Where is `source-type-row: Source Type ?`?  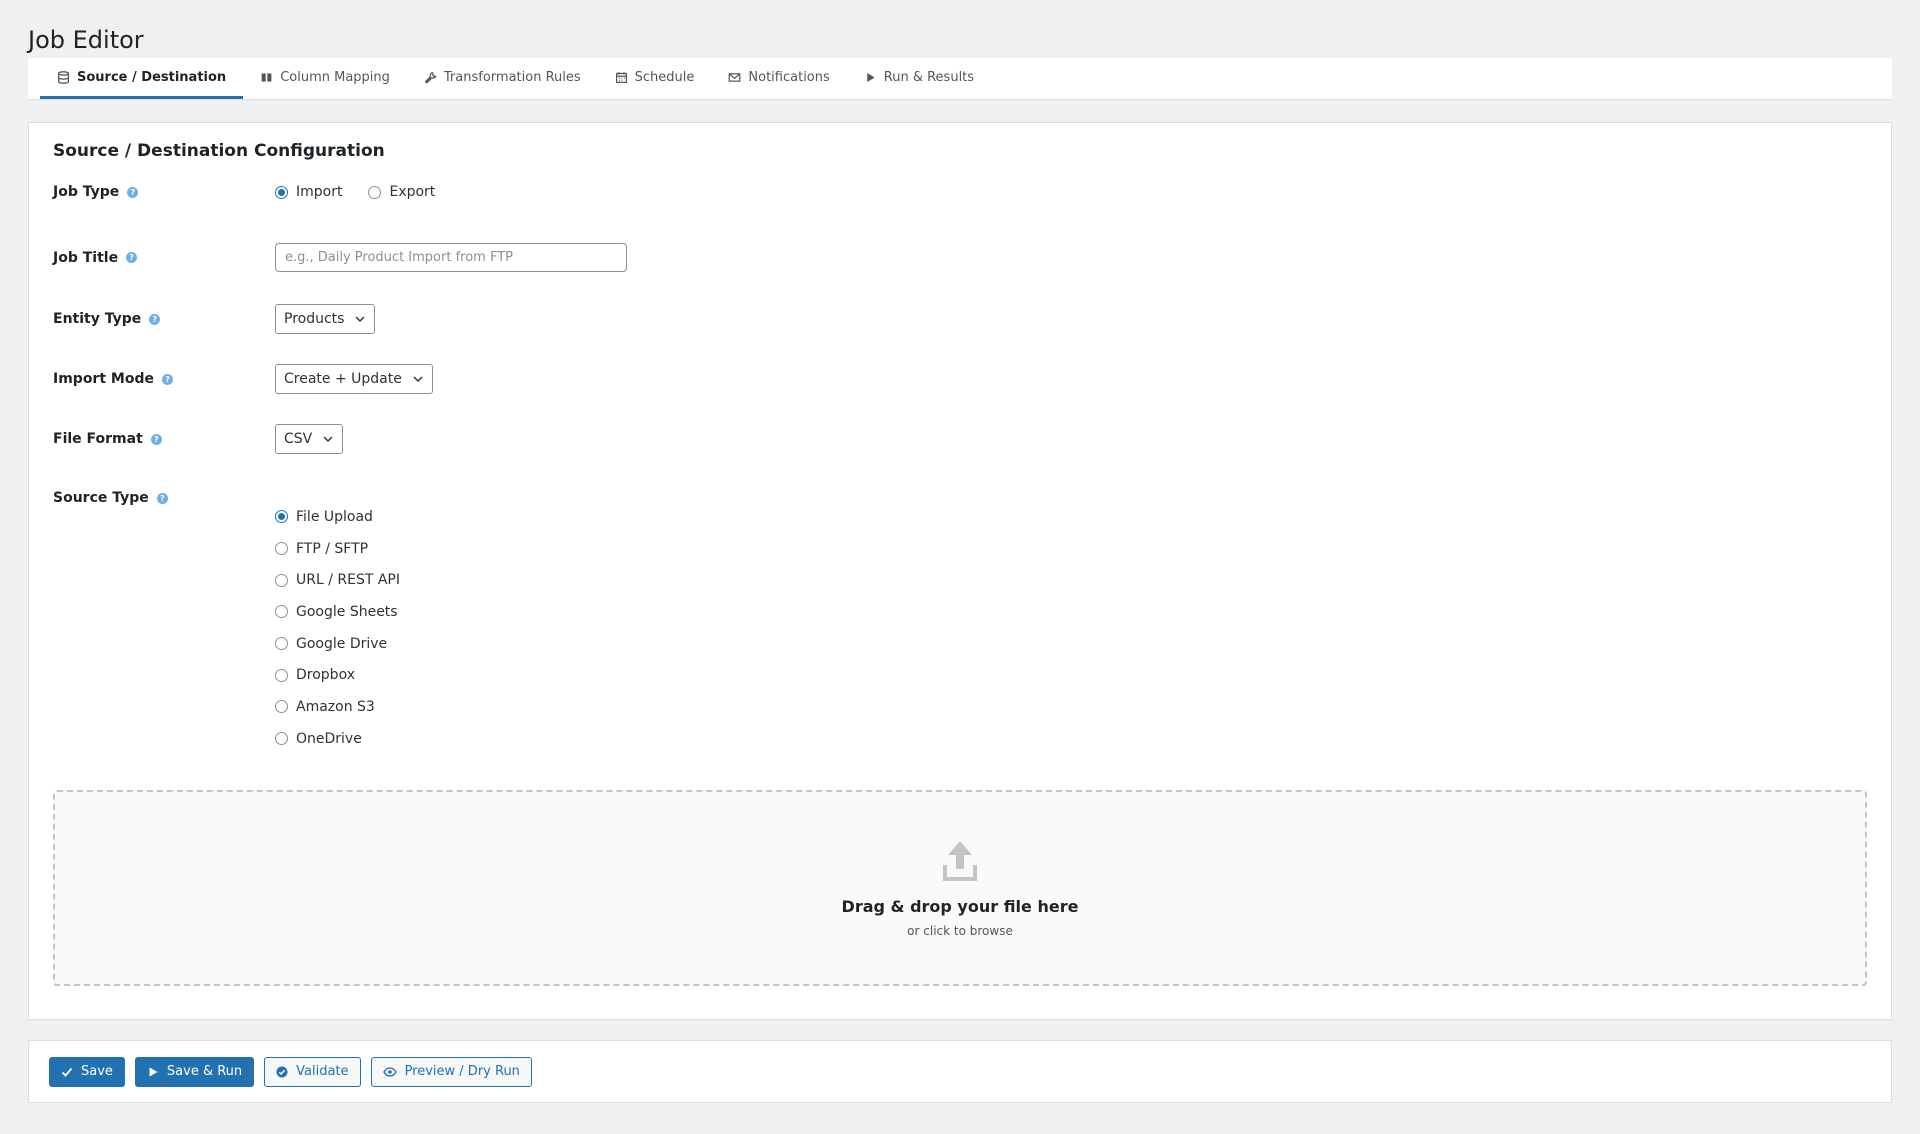
source-type-row: Source Type ? is located at coordinates (164, 498).